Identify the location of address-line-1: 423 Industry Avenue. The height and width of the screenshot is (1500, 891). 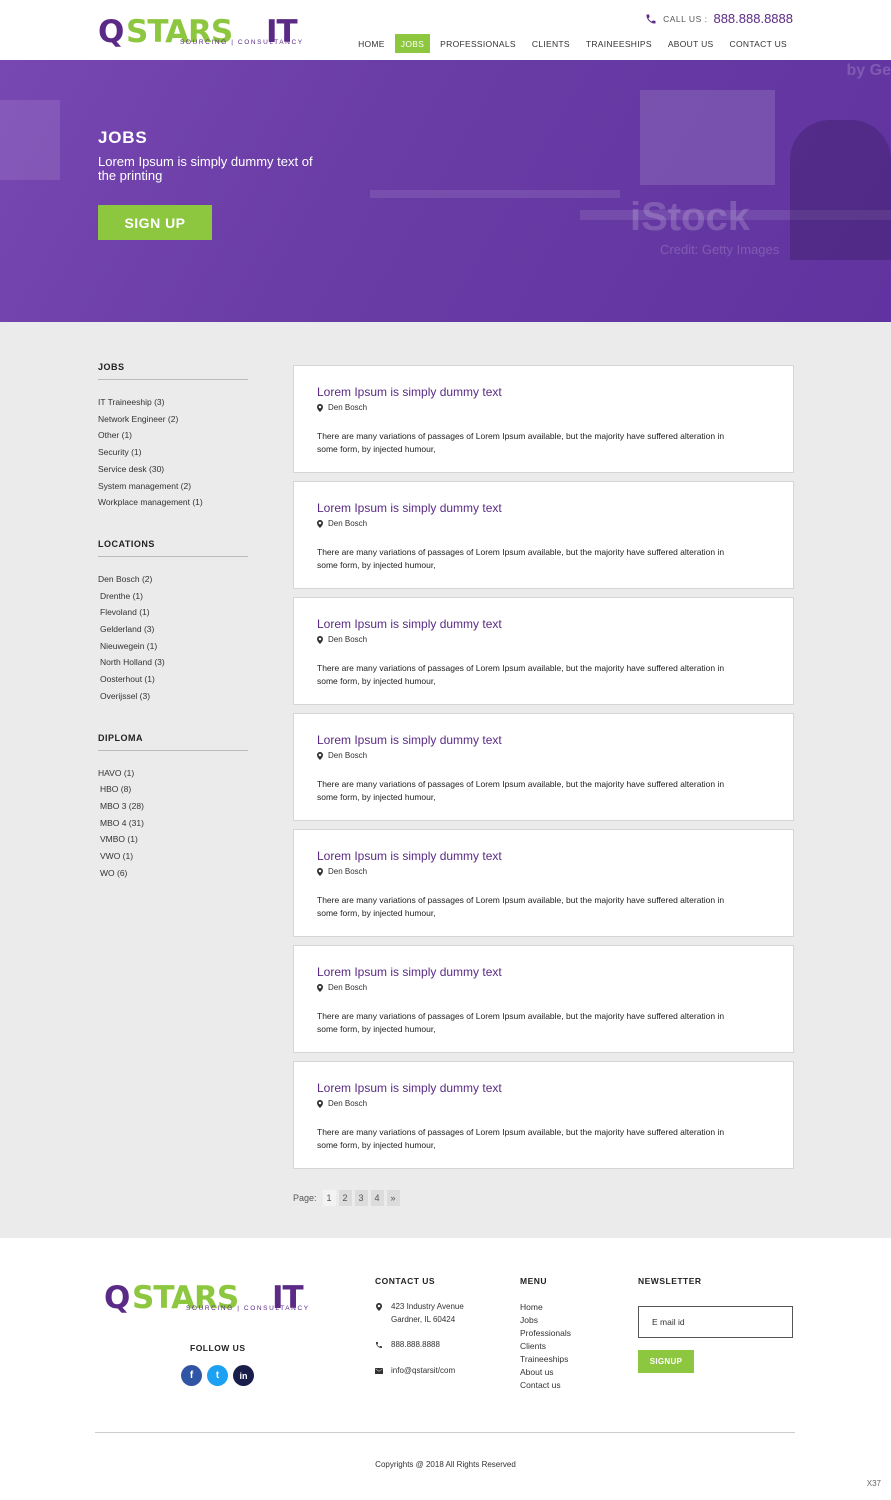
(427, 1306).